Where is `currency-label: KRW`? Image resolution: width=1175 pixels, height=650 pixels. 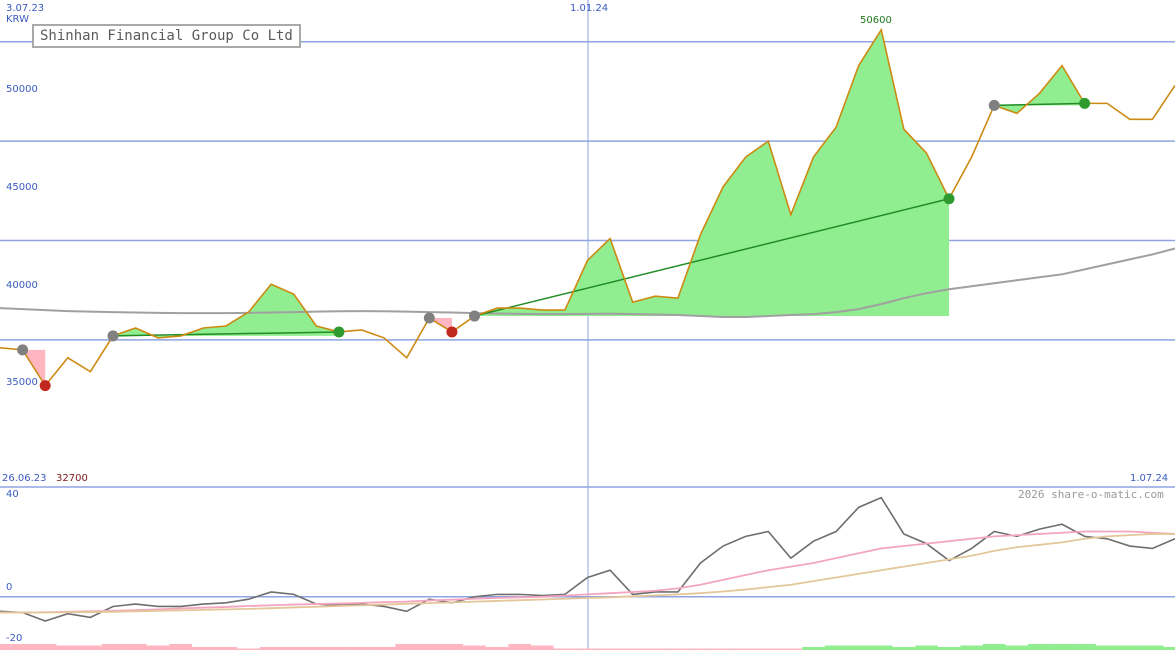 currency-label: KRW is located at coordinates (17, 19).